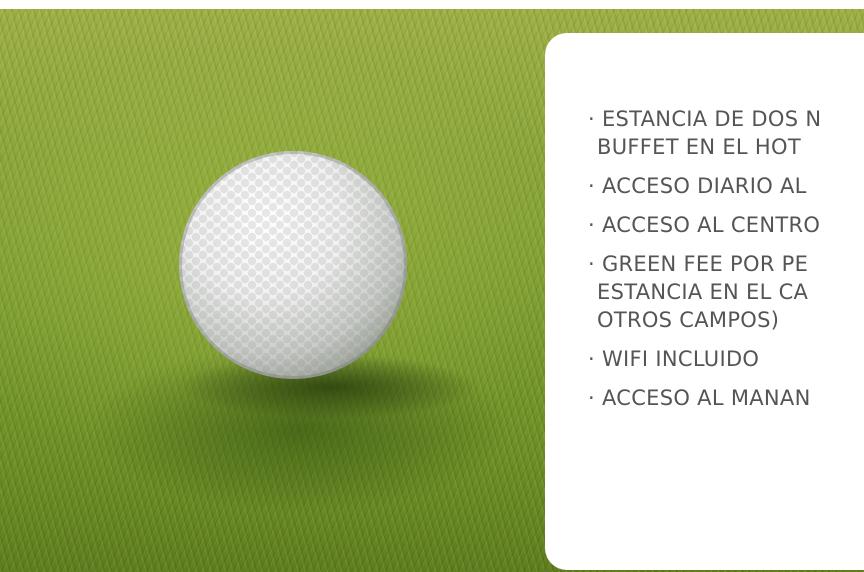  I want to click on list-item: · ACCESO DIARIO AL, so click(704, 186).